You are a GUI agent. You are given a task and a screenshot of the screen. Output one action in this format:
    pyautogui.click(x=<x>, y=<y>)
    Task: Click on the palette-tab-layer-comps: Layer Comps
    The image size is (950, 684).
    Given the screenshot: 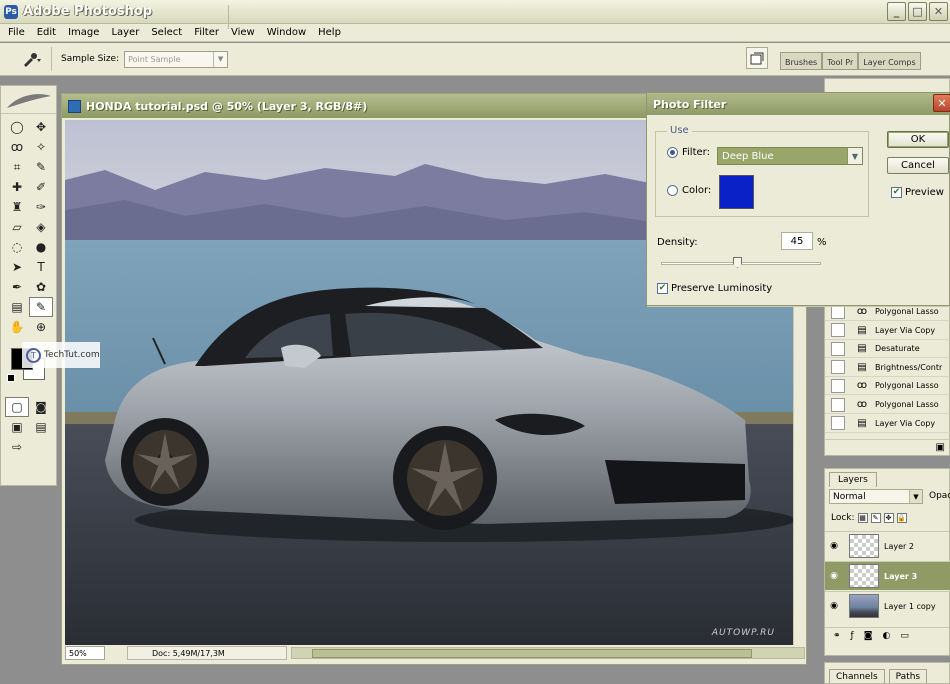 What is the action you would take?
    pyautogui.click(x=889, y=61)
    